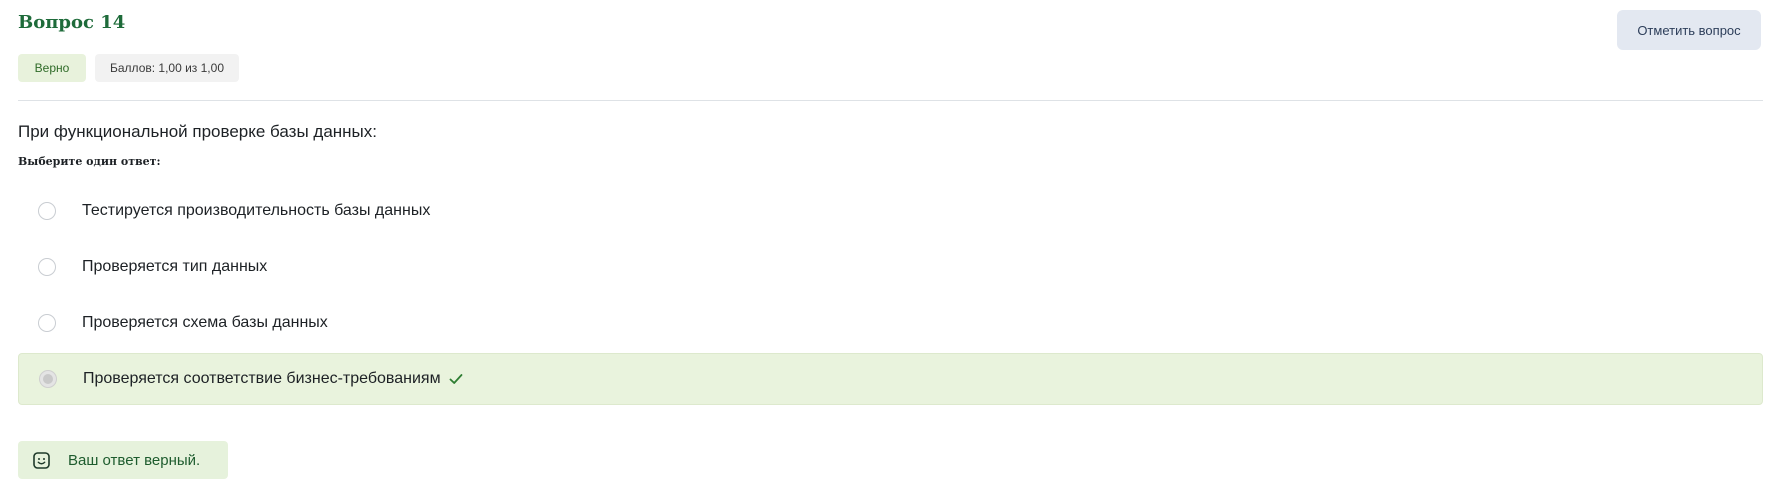  What do you see at coordinates (41, 460) in the screenshot?
I see `smile-icon` at bounding box center [41, 460].